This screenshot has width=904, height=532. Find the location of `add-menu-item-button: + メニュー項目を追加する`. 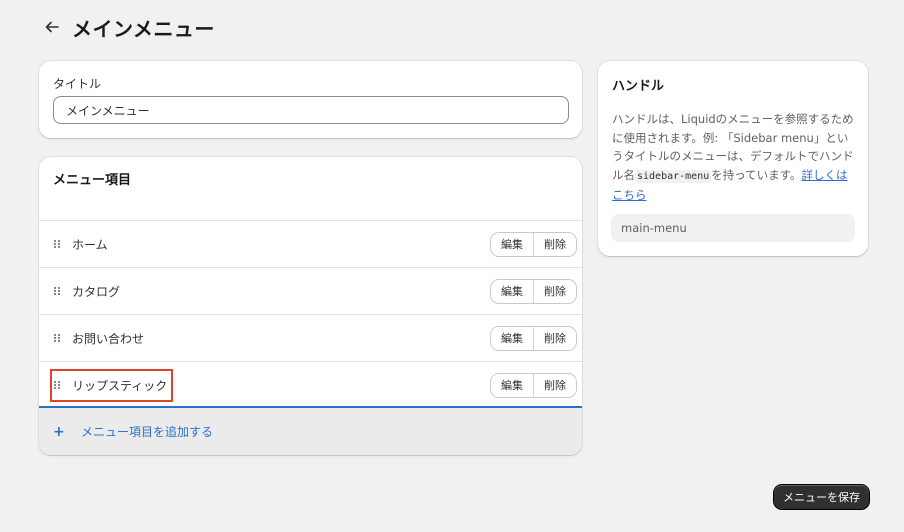

add-menu-item-button: + メニュー項目を追加する is located at coordinates (310, 430).